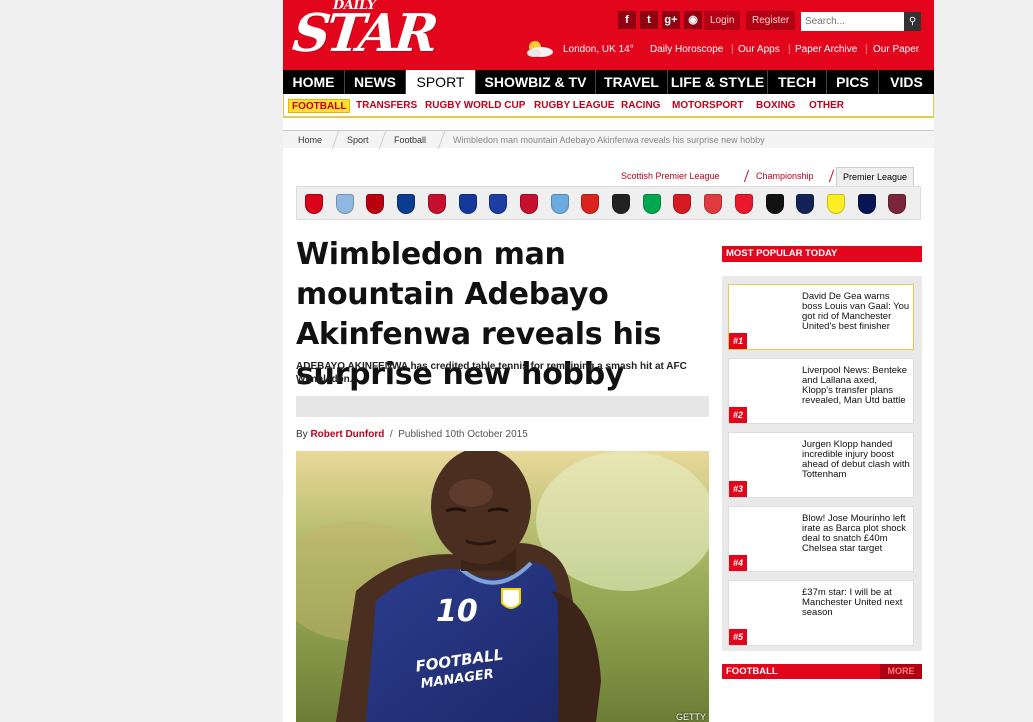 This screenshot has width=1033, height=722. Describe the element at coordinates (598, 49) in the screenshot. I see `weather-location: London, UK 14°` at that location.